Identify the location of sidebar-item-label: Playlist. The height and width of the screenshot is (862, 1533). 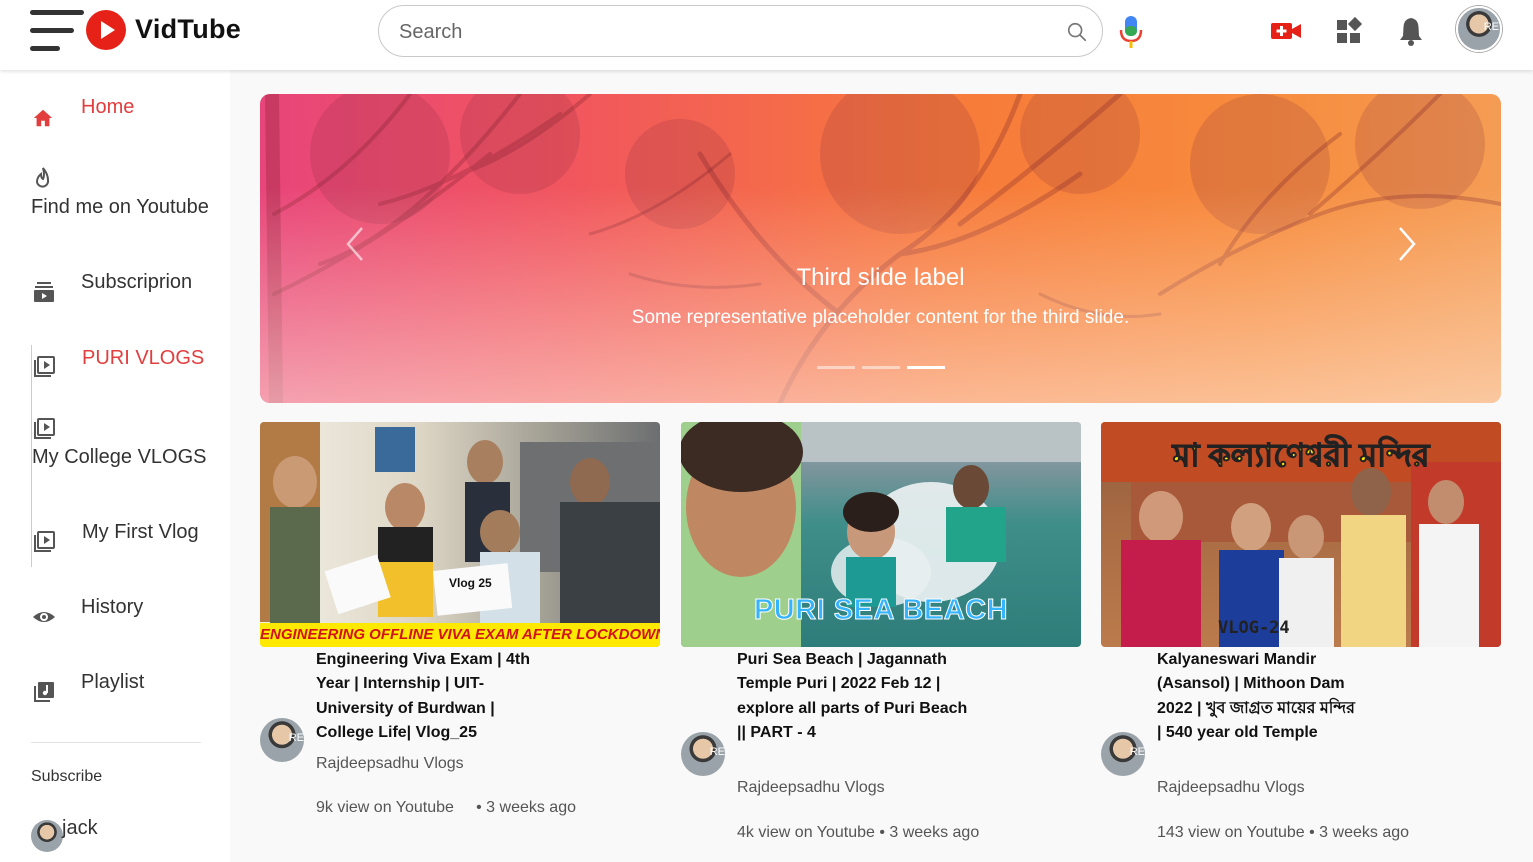
(113, 682).